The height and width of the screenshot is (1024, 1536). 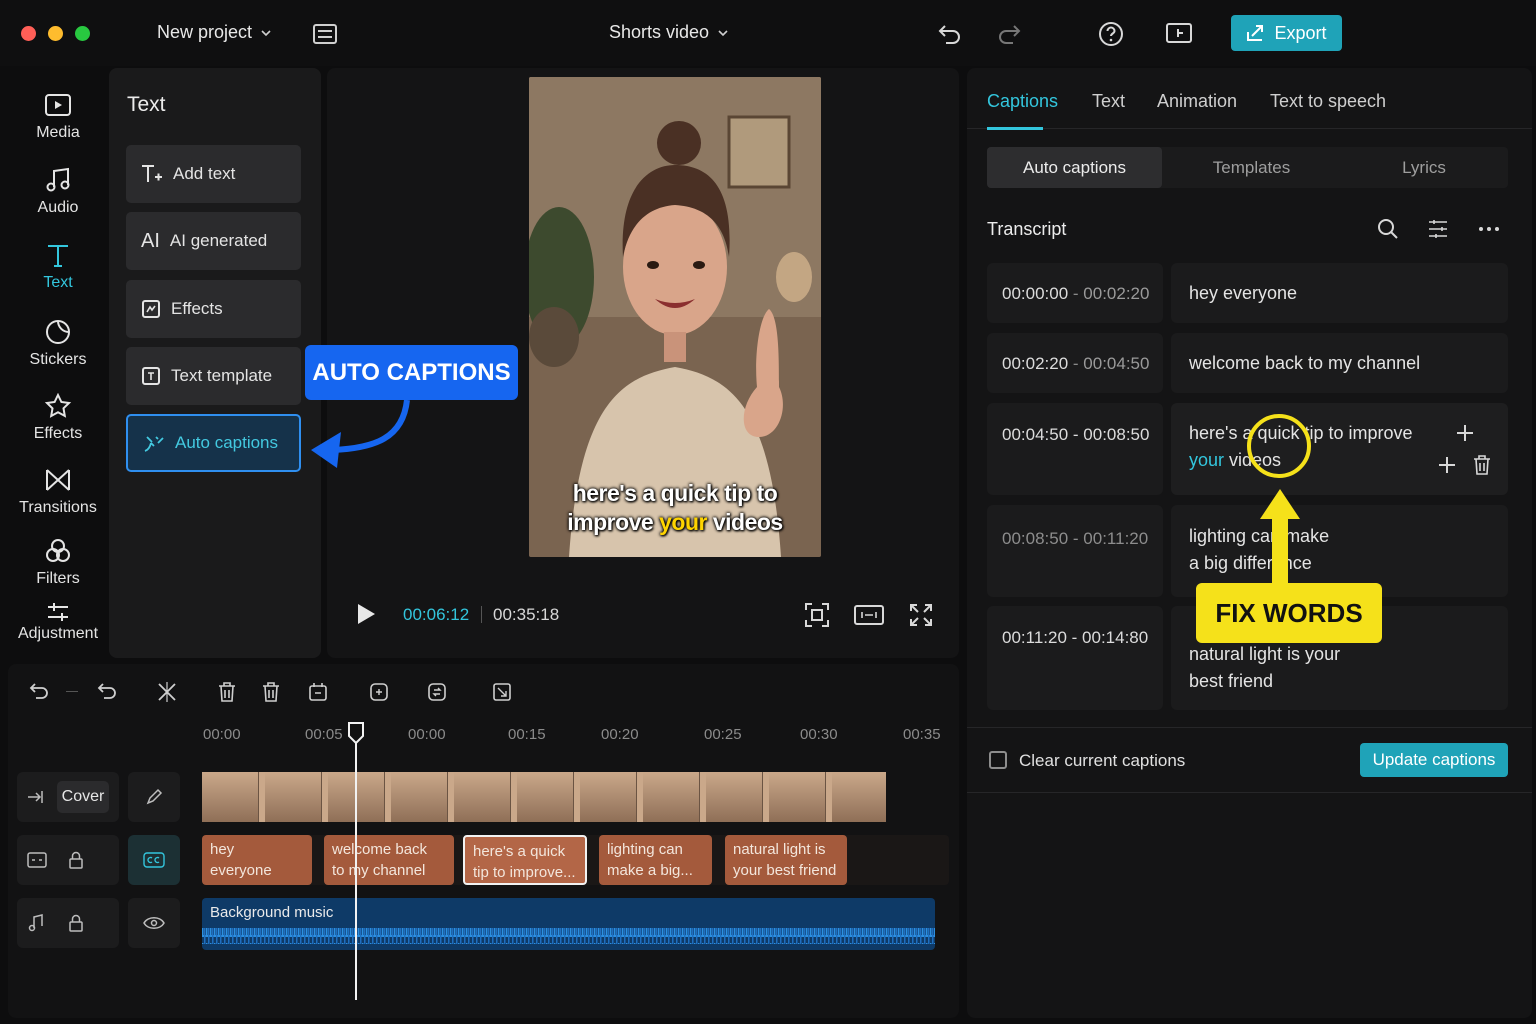 I want to click on caption-line-1: here's a quick tip to, so click(x=675, y=493).